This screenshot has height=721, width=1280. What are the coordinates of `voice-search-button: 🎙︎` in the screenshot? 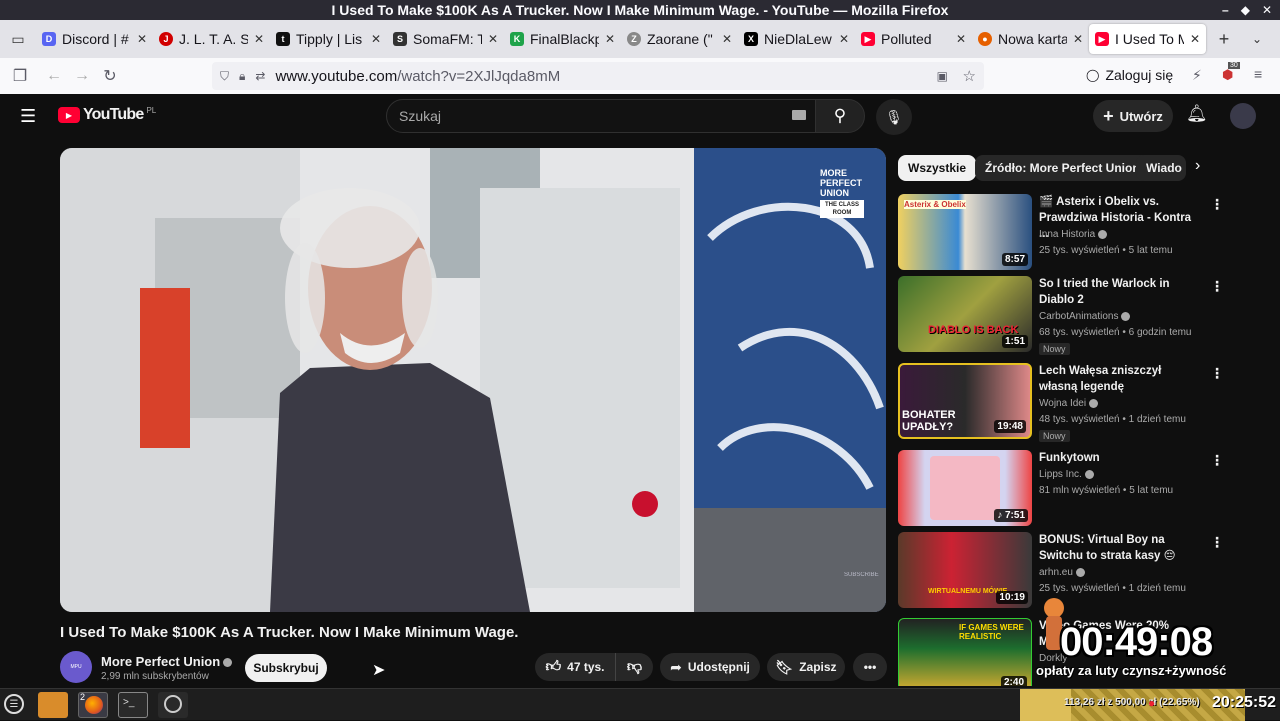 It's located at (894, 117).